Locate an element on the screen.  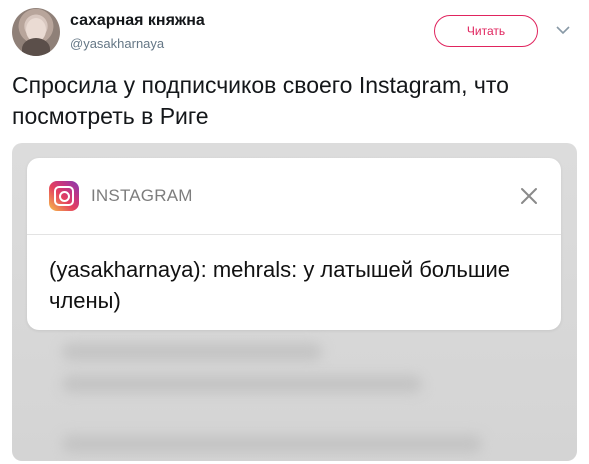
follow-button: Читать is located at coordinates (486, 31).